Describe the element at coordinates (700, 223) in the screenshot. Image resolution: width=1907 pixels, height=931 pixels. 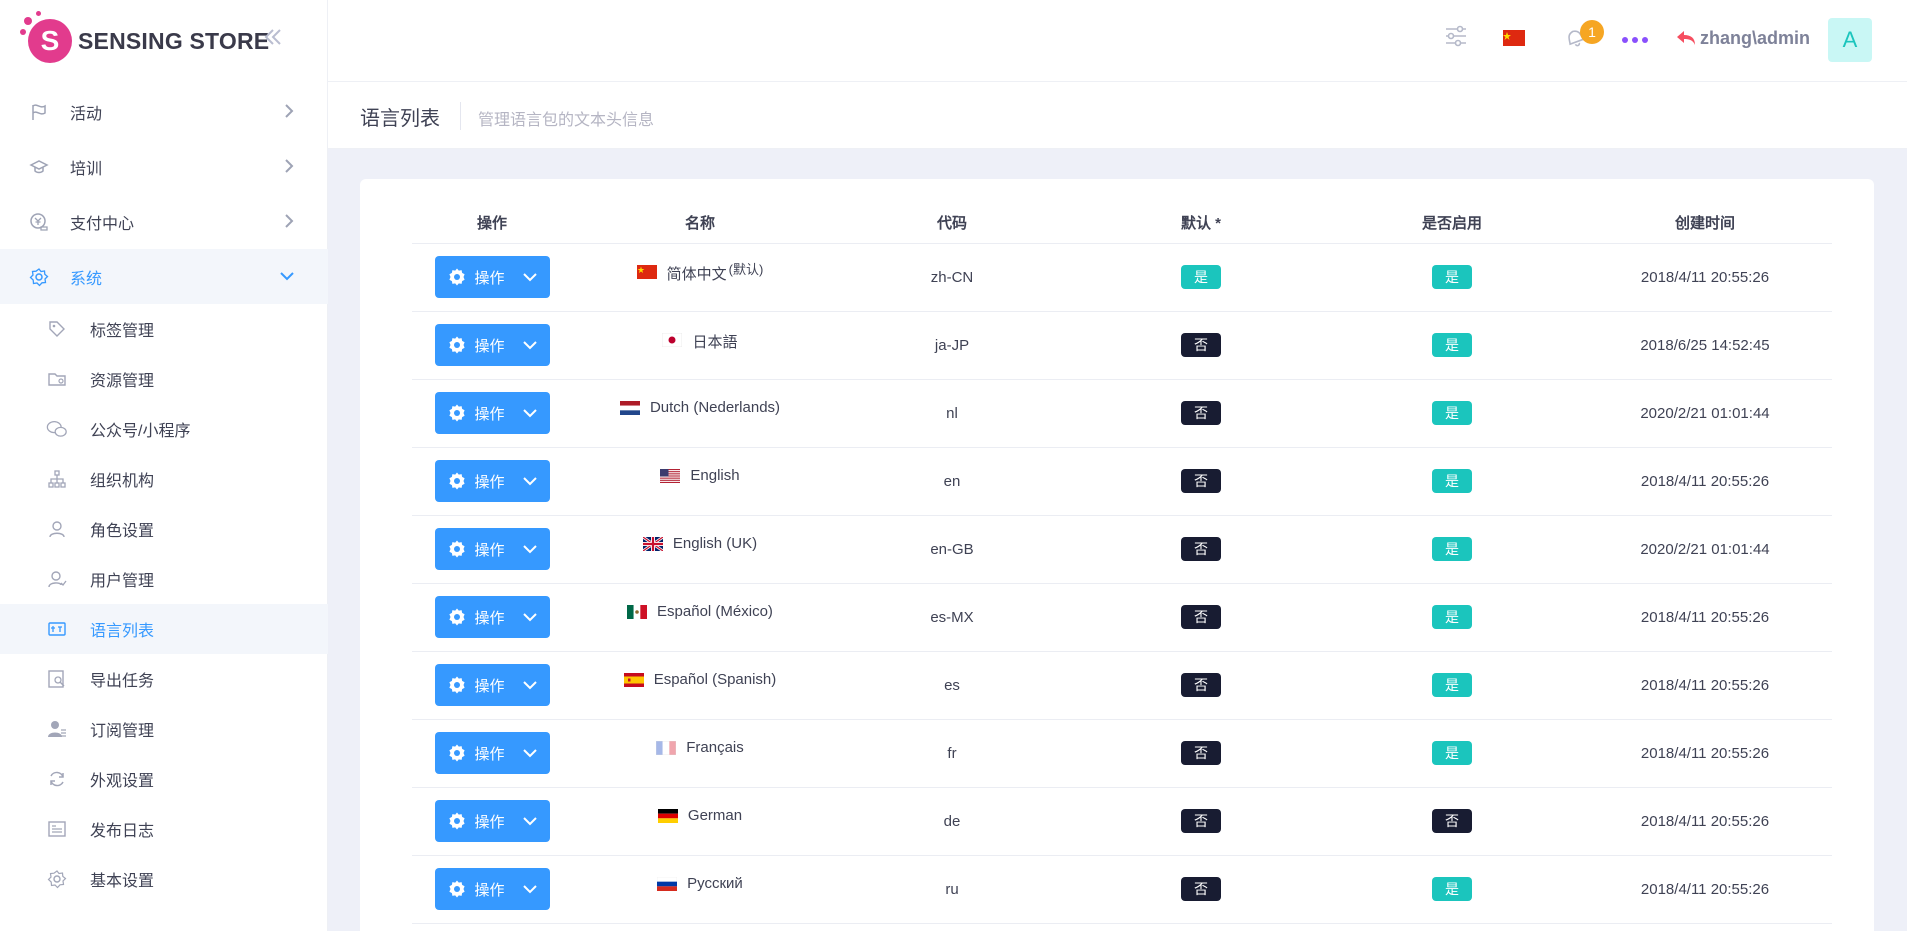
I see `column-header-name: 名称` at that location.